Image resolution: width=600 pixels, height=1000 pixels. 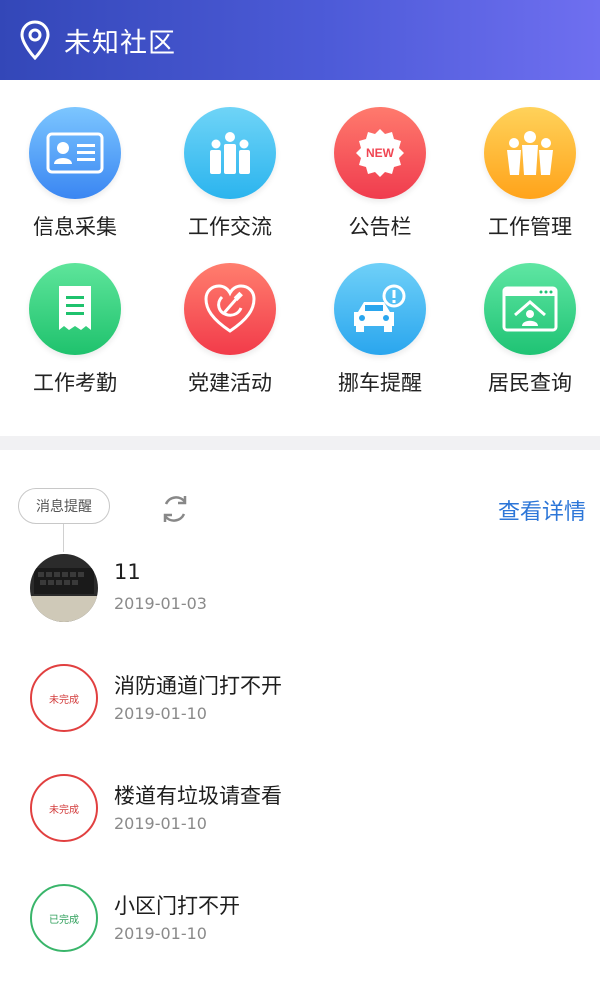 I want to click on grid-item-resident-query: 居民查询, so click(x=527, y=338).